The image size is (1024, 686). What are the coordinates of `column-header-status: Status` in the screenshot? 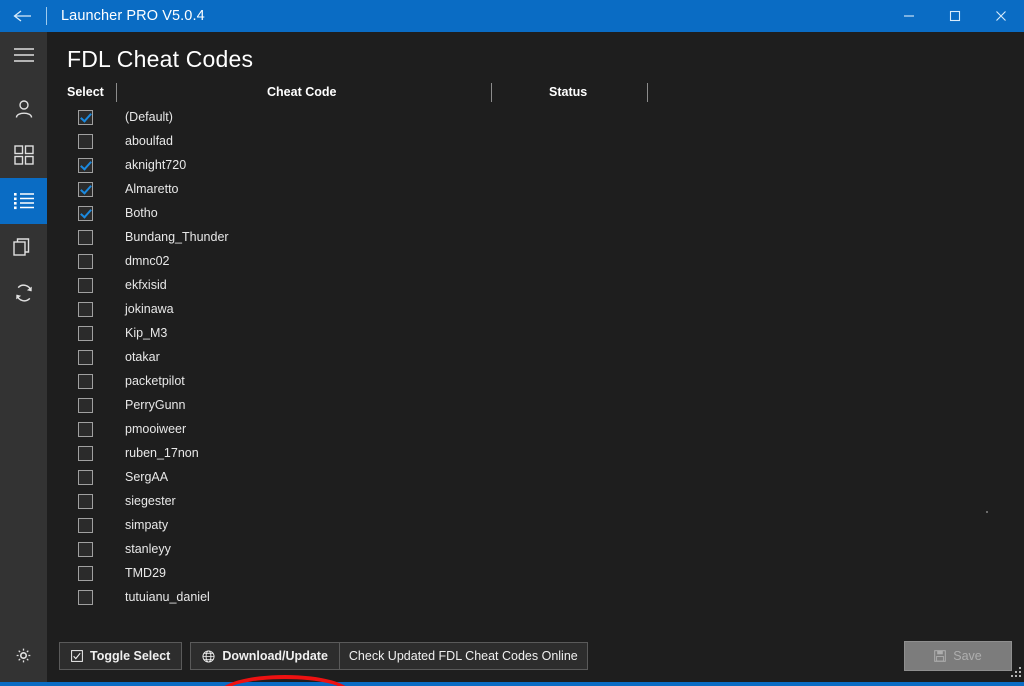 It's located at (568, 92).